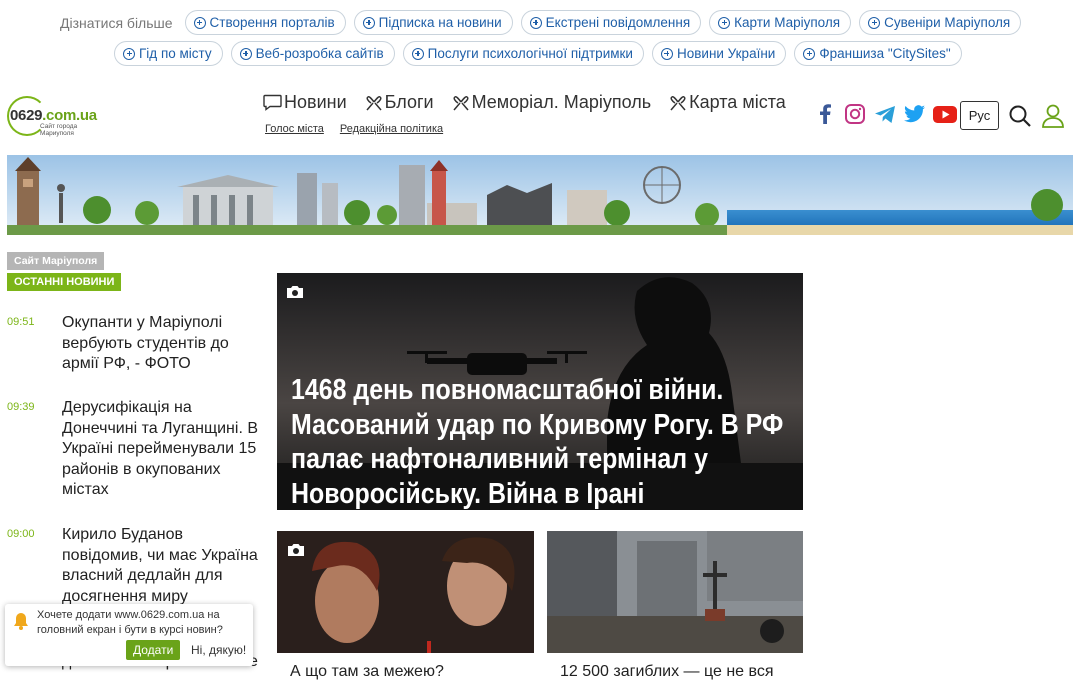 This screenshot has width=1080, height=681. Describe the element at coordinates (945, 114) in the screenshot. I see `youtube-icon` at that location.